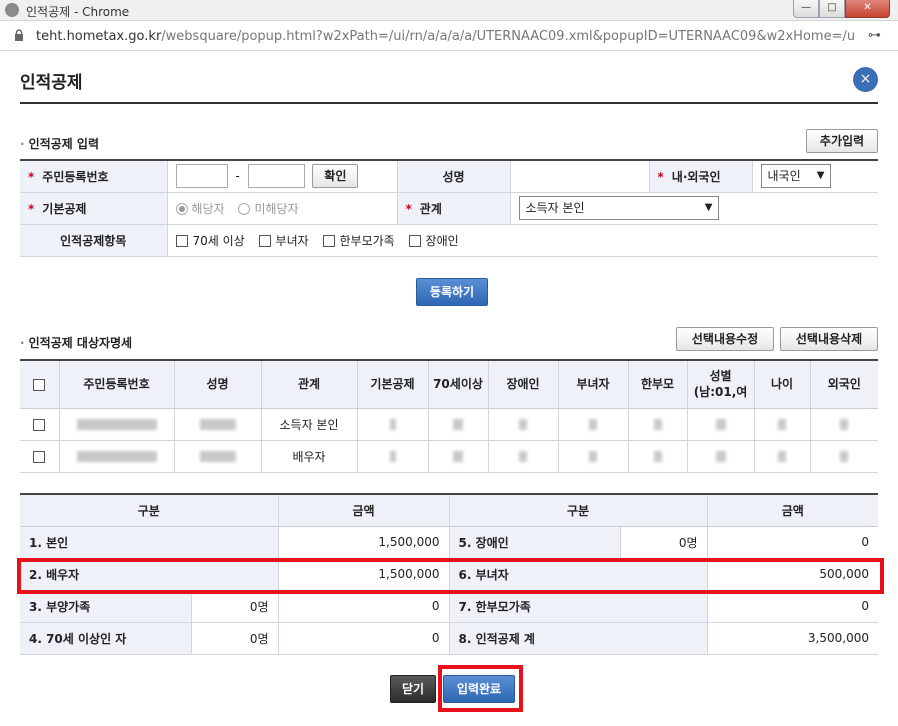  What do you see at coordinates (283, 240) in the screenshot?
I see `item-woman: 부녀자` at bounding box center [283, 240].